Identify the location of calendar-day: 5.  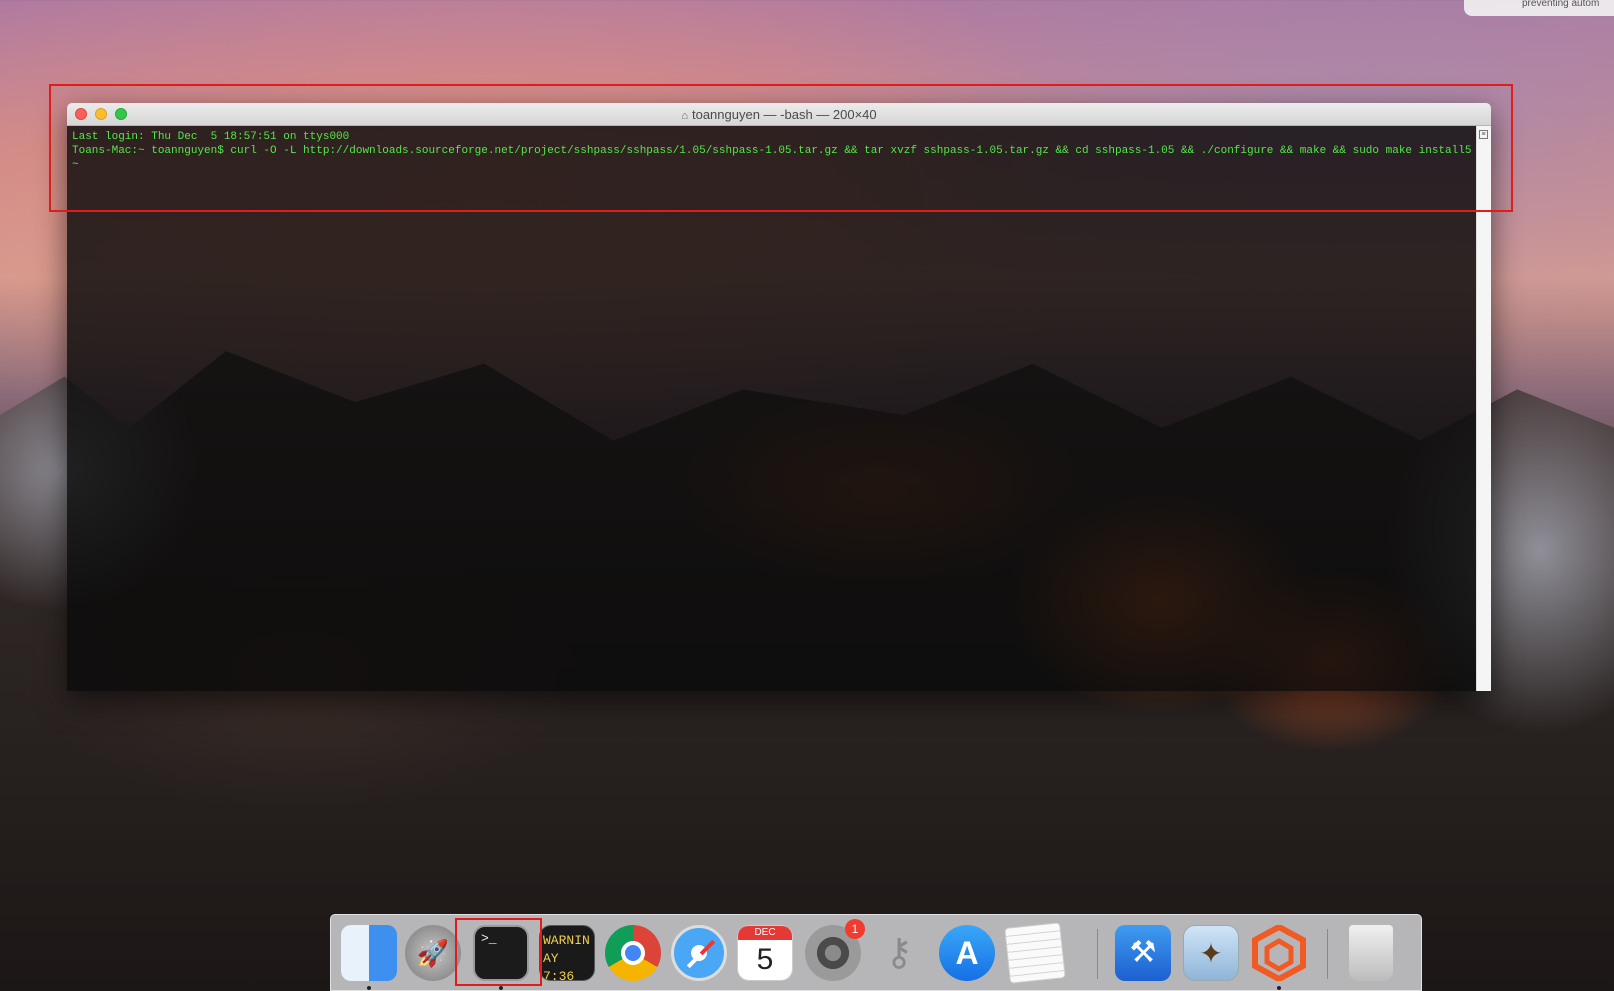
(765, 959).